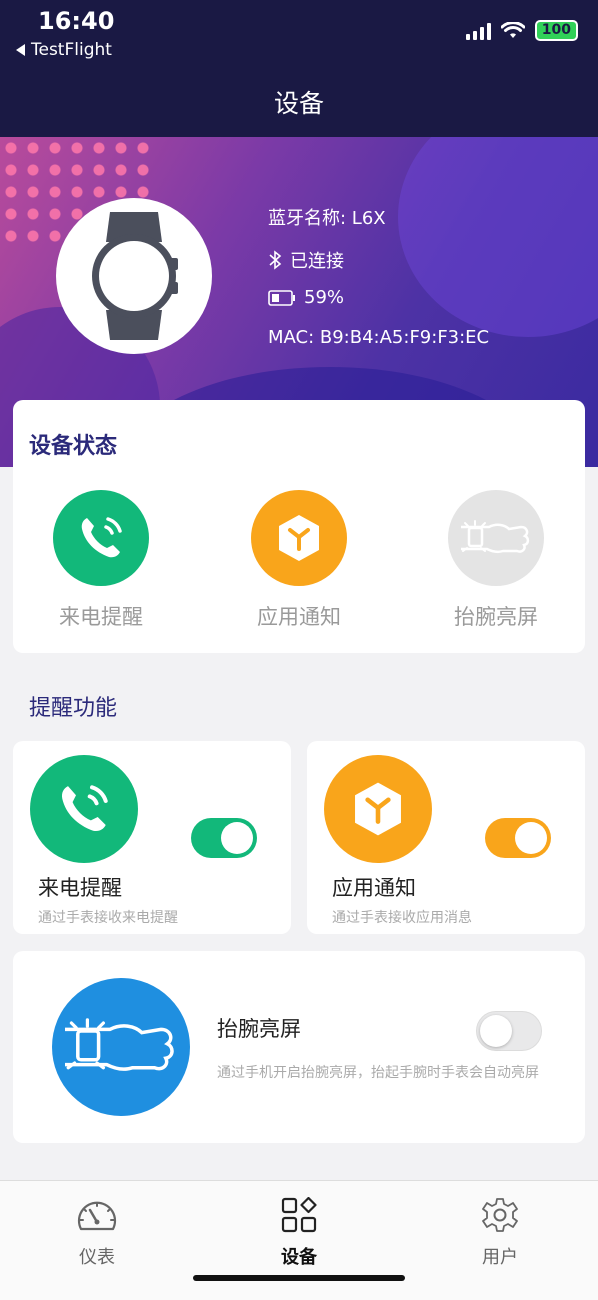 The image size is (598, 1300). I want to click on wrist-raise-toggle, so click(509, 1031).